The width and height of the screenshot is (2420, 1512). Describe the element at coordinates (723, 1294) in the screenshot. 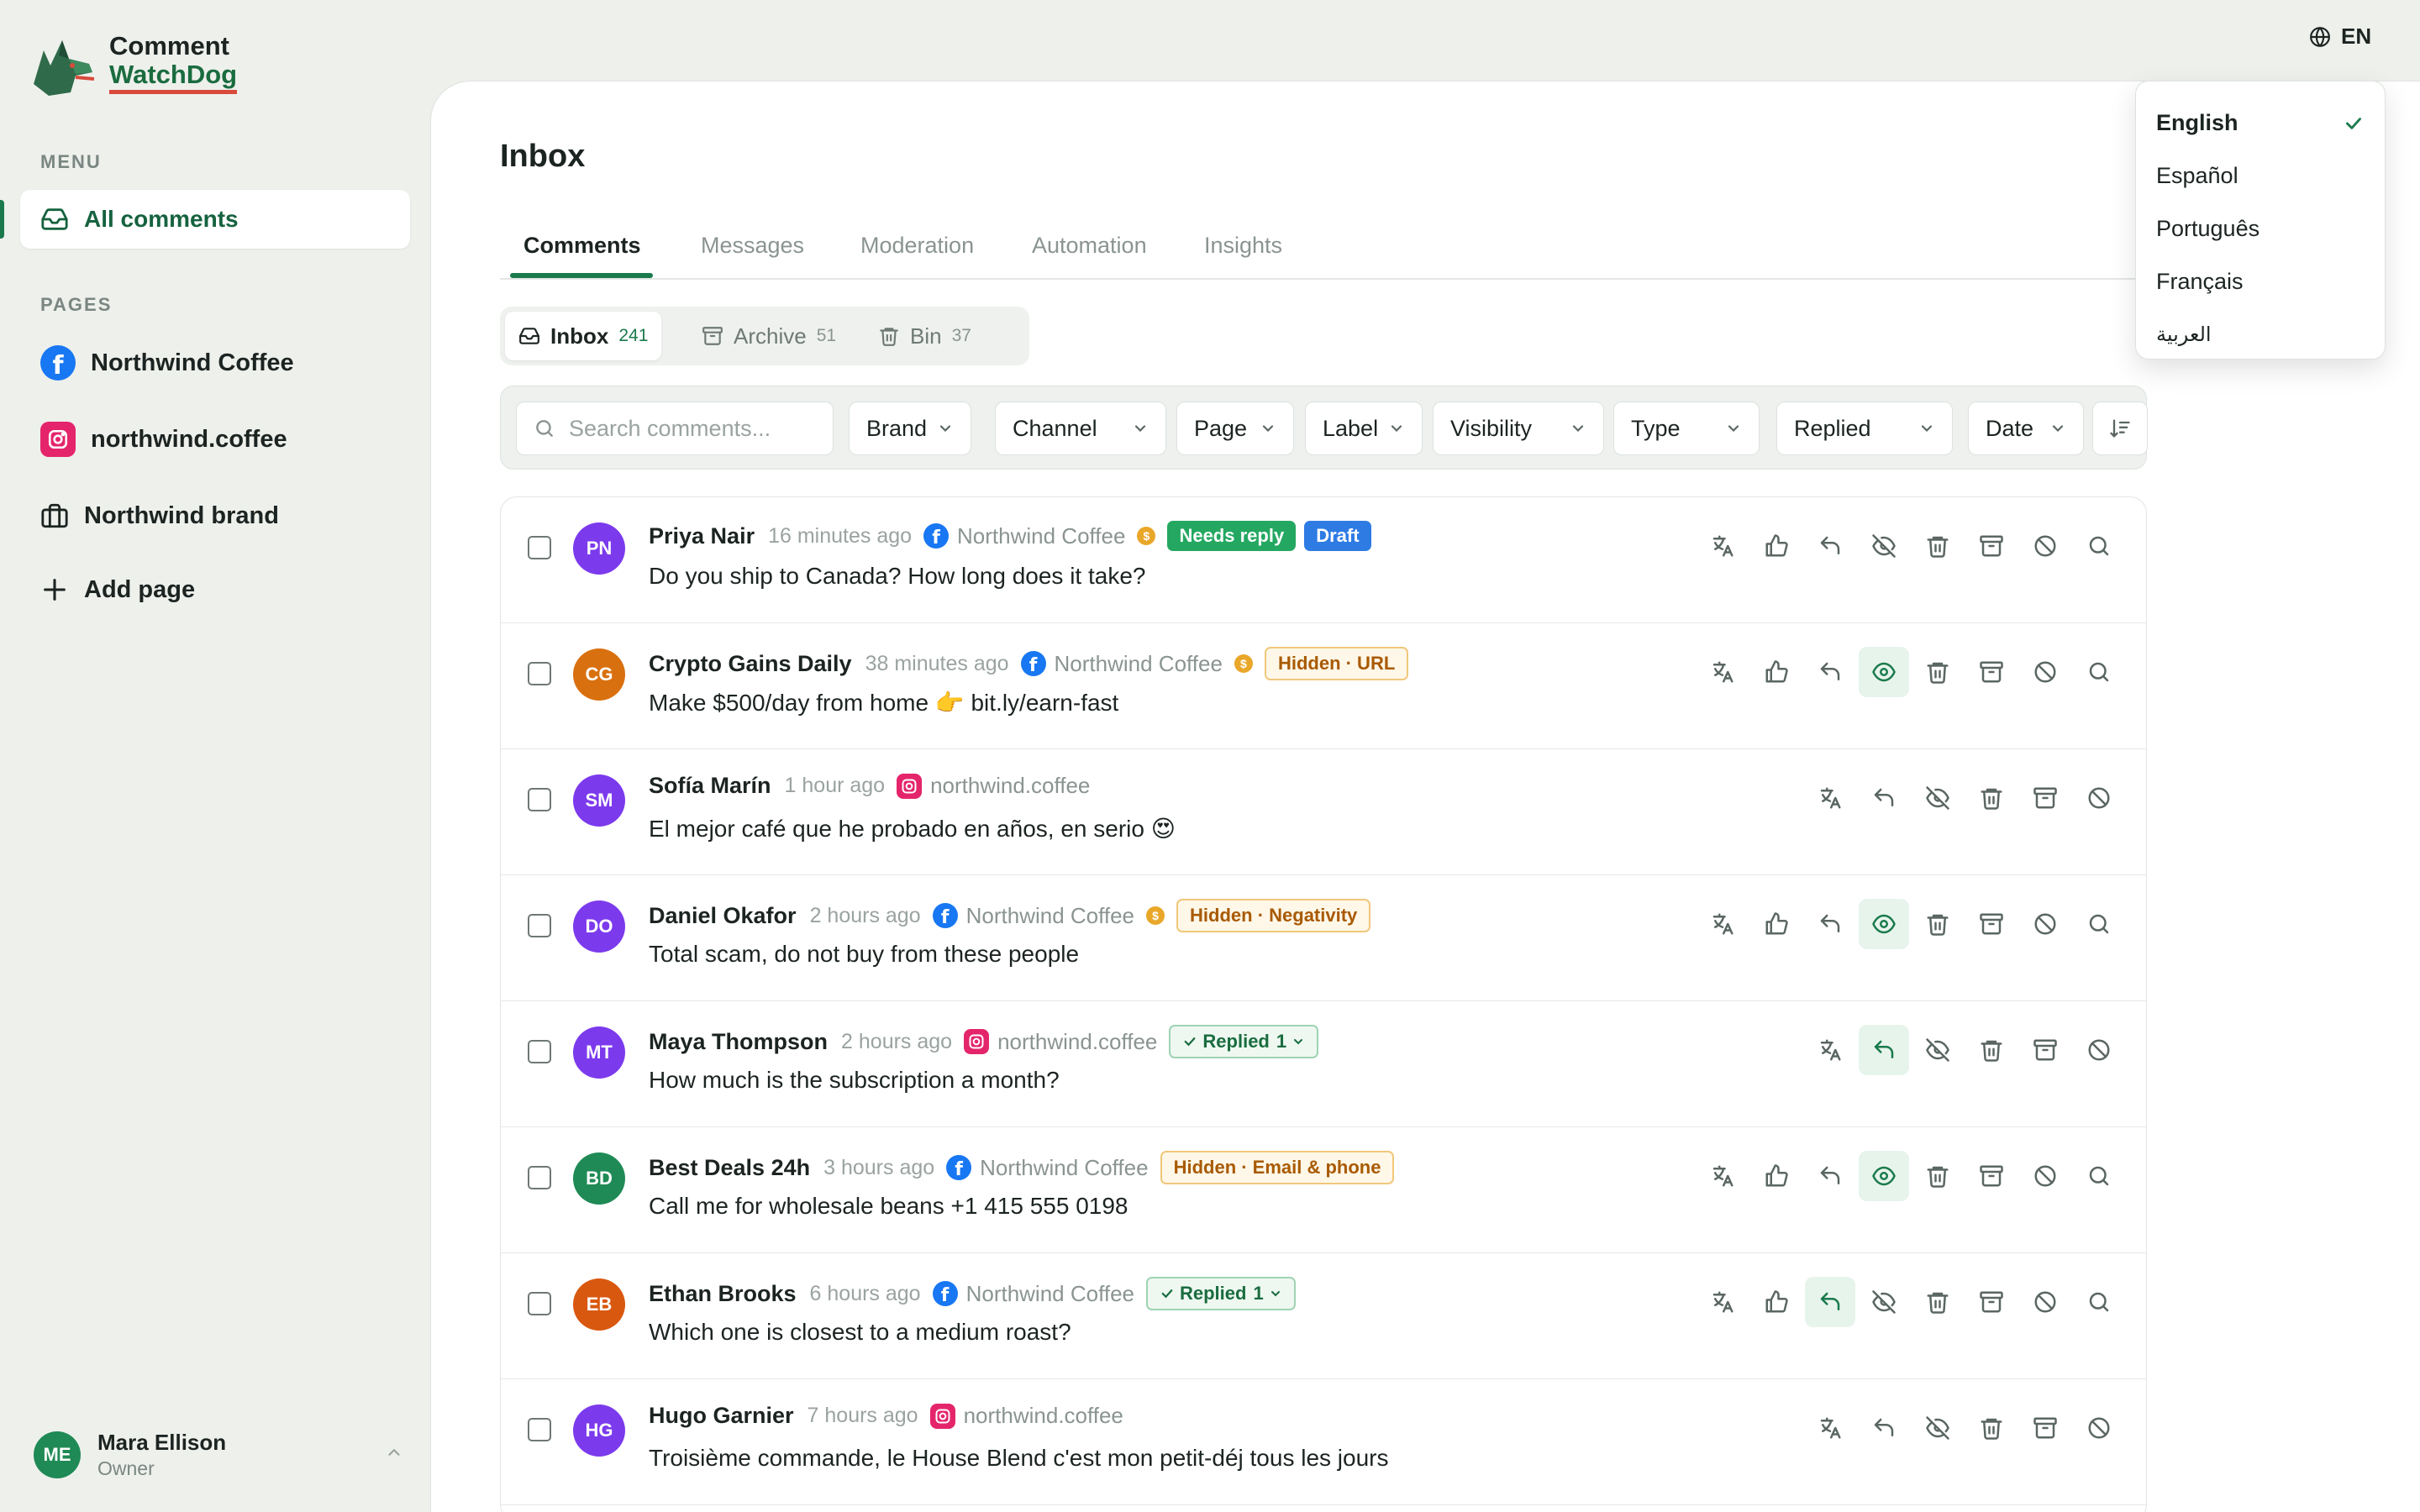

I see `comment-author: Ethan Brooks` at that location.